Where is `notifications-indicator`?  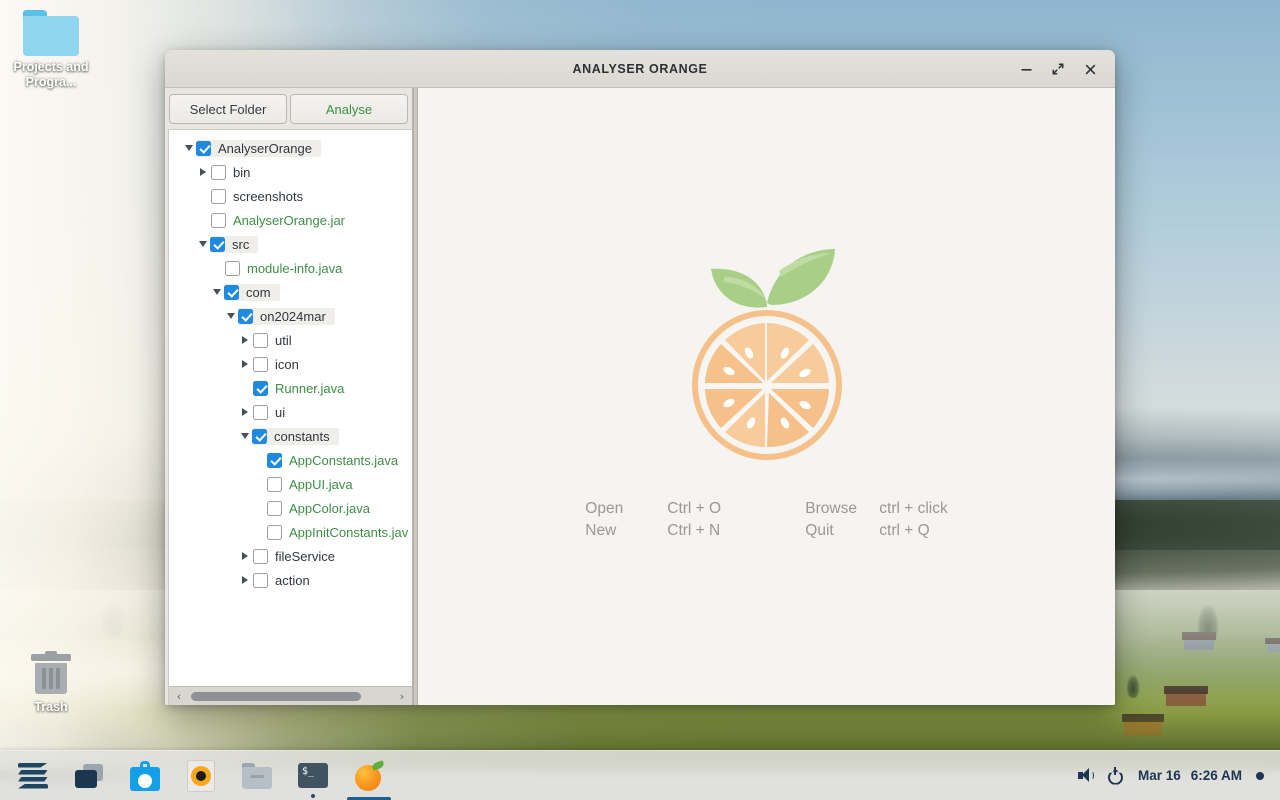 notifications-indicator is located at coordinates (1260, 775).